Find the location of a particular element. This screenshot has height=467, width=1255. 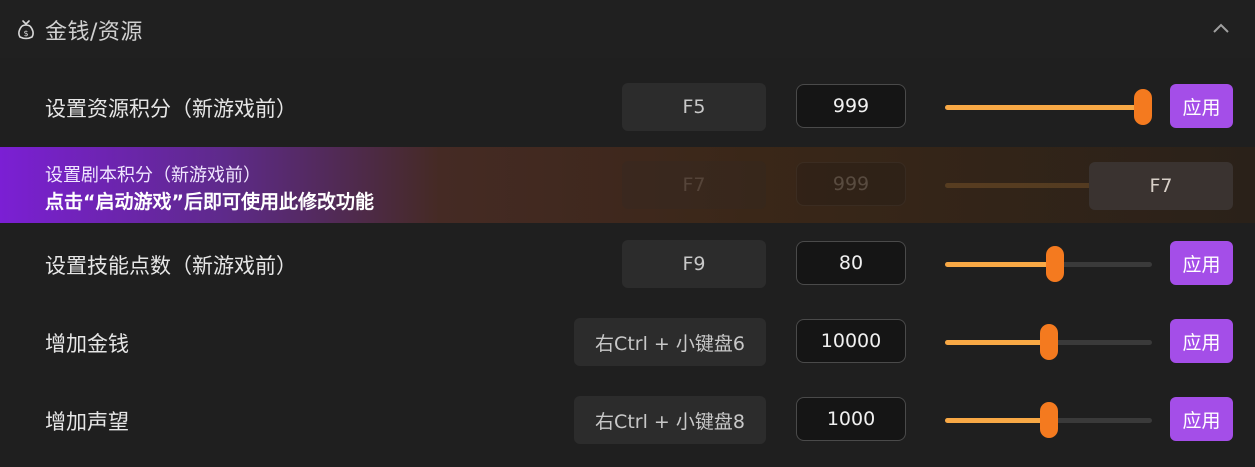

cheat-label: 设置资源积分（新游戏前） is located at coordinates (171, 109).